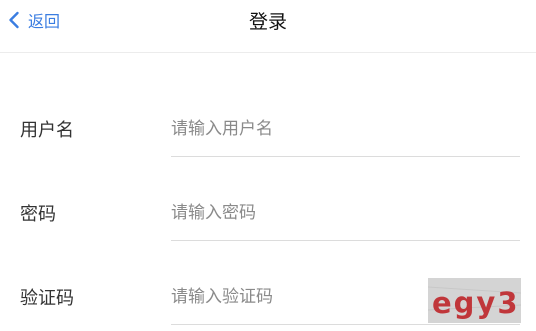 The height and width of the screenshot is (331, 536). What do you see at coordinates (47, 298) in the screenshot?
I see `captcha-label: 验证码` at bounding box center [47, 298].